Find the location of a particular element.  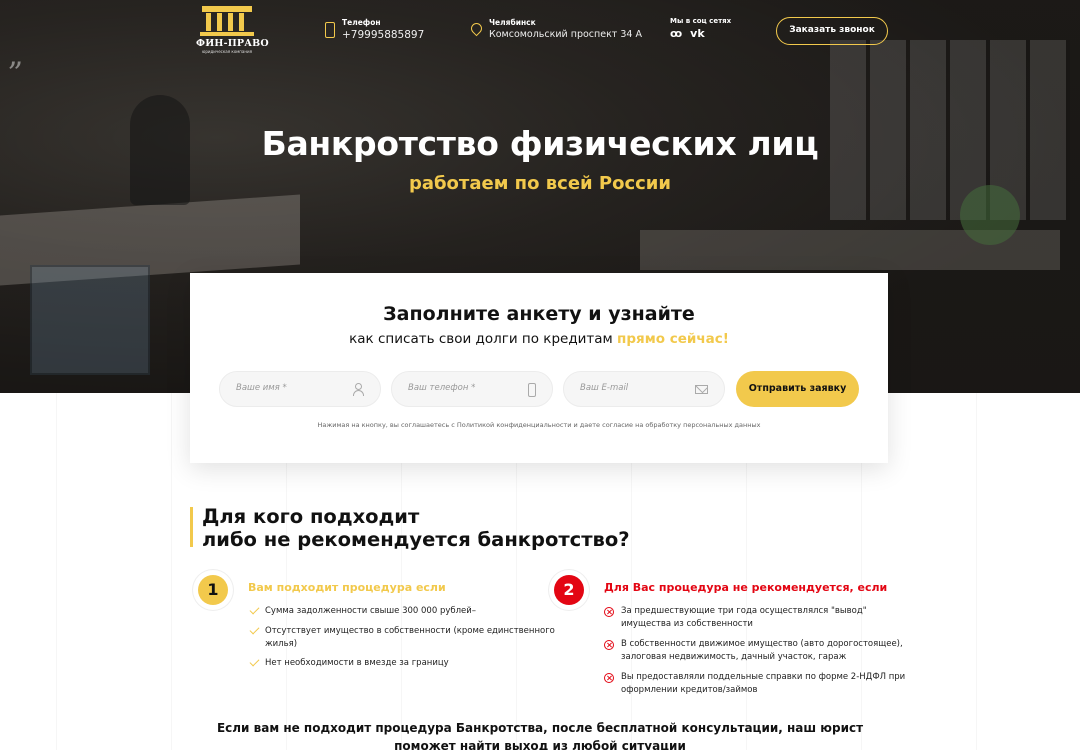

logo: ФИН-ПРАВО юридическая компания is located at coordinates (232, 30).